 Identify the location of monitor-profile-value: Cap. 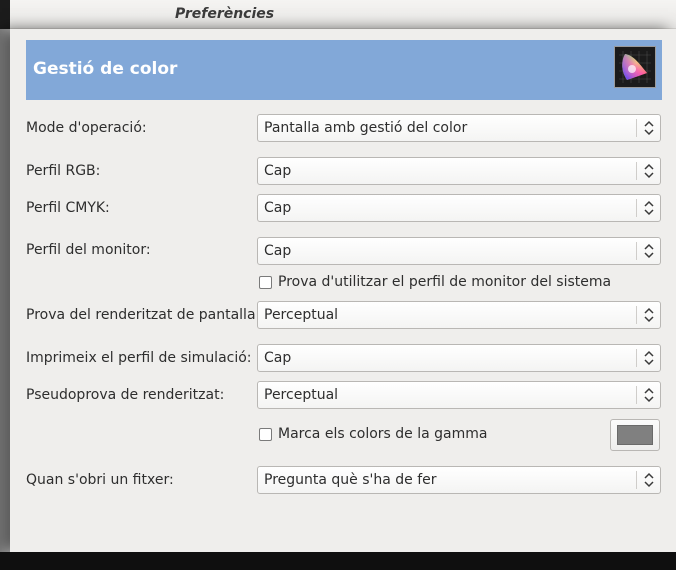
(278, 251).